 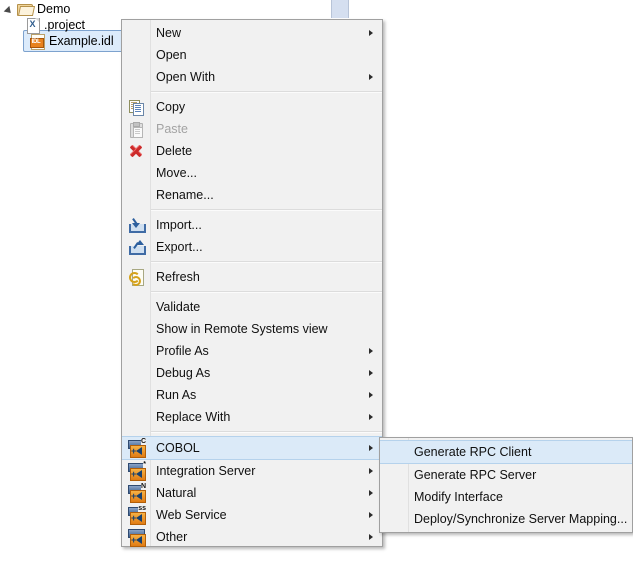 What do you see at coordinates (172, 129) in the screenshot?
I see `menu-item-label: Paste` at bounding box center [172, 129].